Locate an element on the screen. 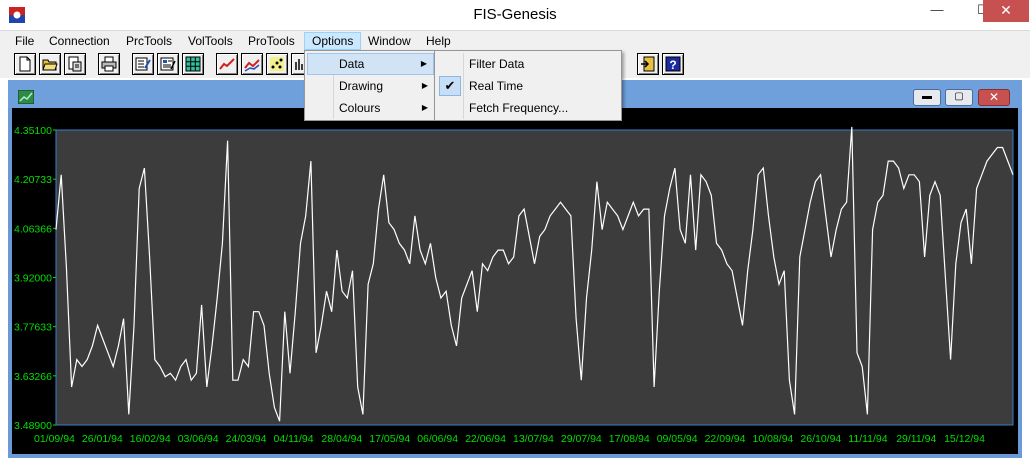 The image size is (1030, 462). grid-icon is located at coordinates (193, 64).